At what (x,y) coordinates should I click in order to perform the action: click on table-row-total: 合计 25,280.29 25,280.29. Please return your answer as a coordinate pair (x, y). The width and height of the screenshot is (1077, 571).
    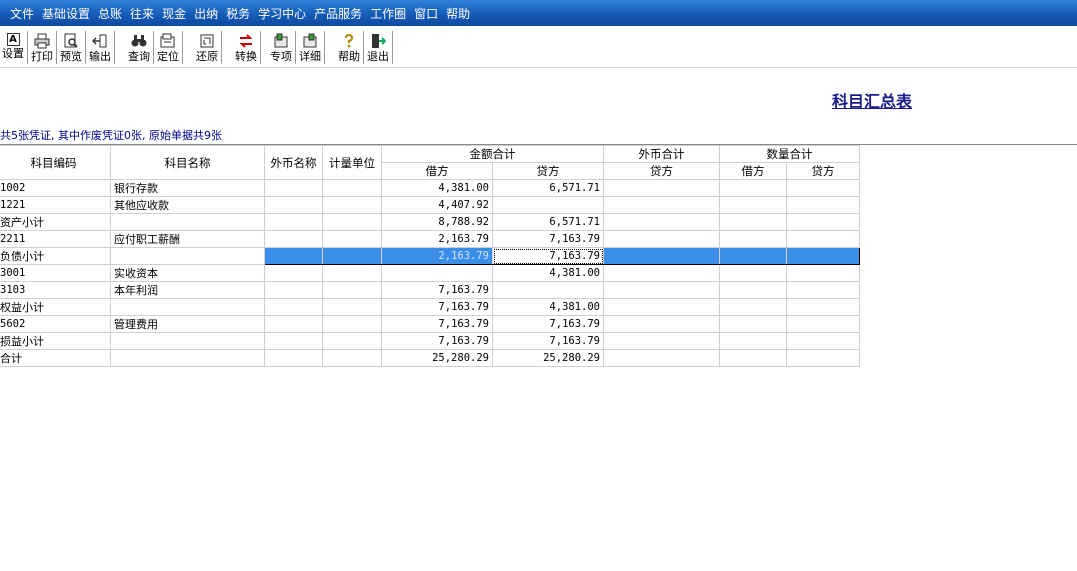
    Looking at the image, I should click on (430, 358).